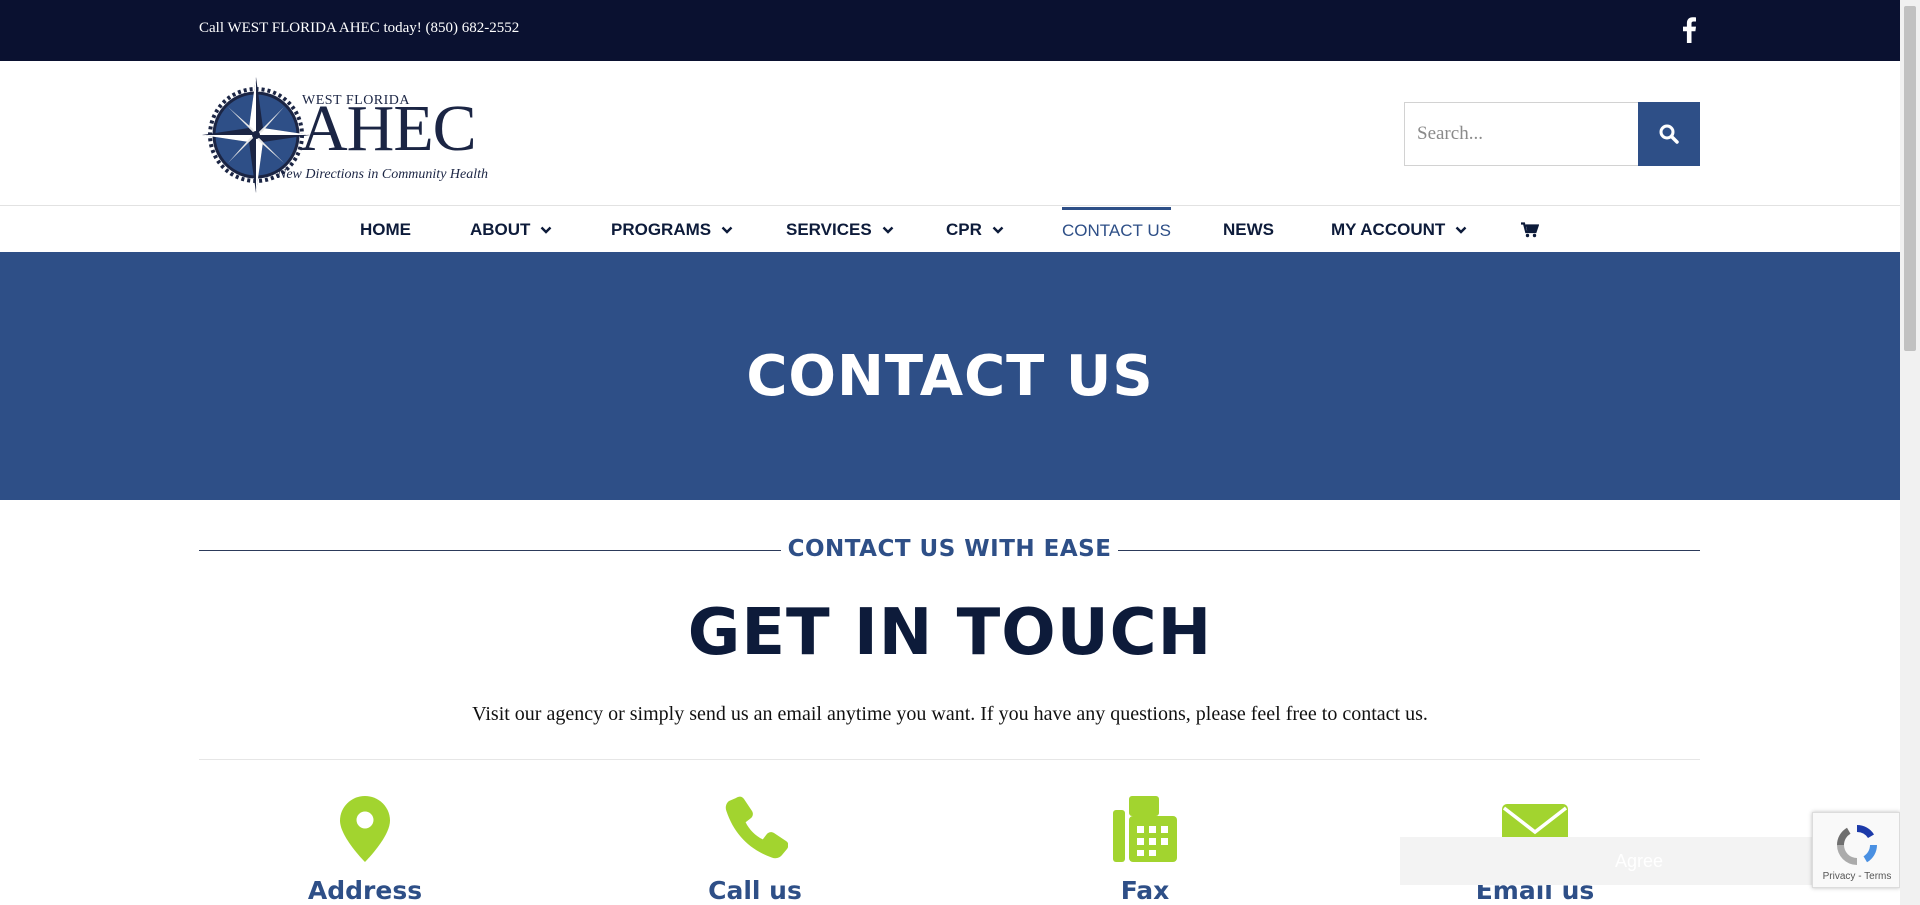 The width and height of the screenshot is (1920, 905). I want to click on nav-item-label: CONTACT US, so click(1116, 230).